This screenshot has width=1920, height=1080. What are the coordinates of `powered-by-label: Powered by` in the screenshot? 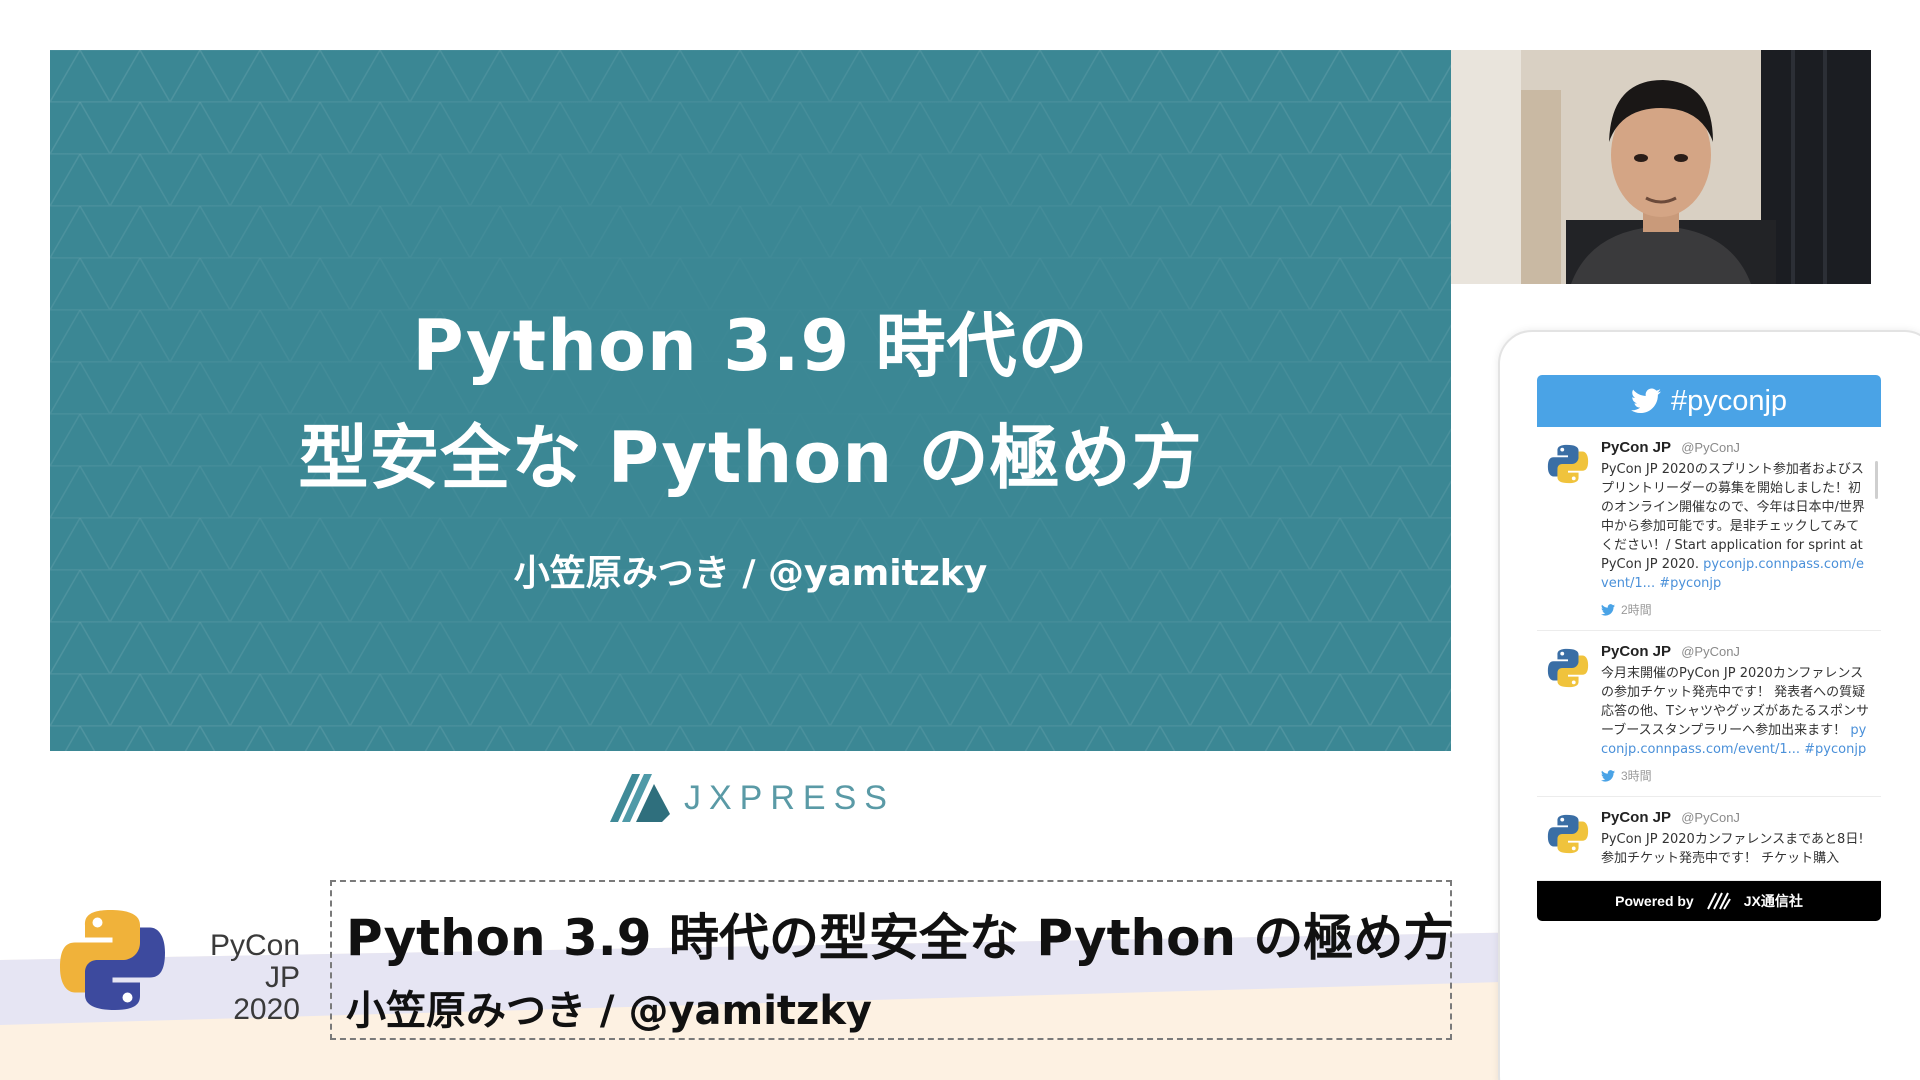 It's located at (1654, 901).